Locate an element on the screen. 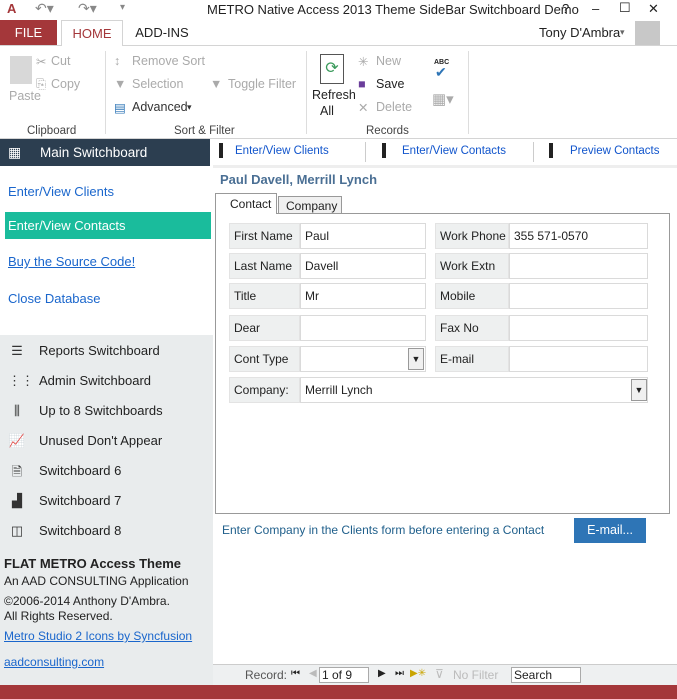  copy-button: Copy is located at coordinates (65, 84).